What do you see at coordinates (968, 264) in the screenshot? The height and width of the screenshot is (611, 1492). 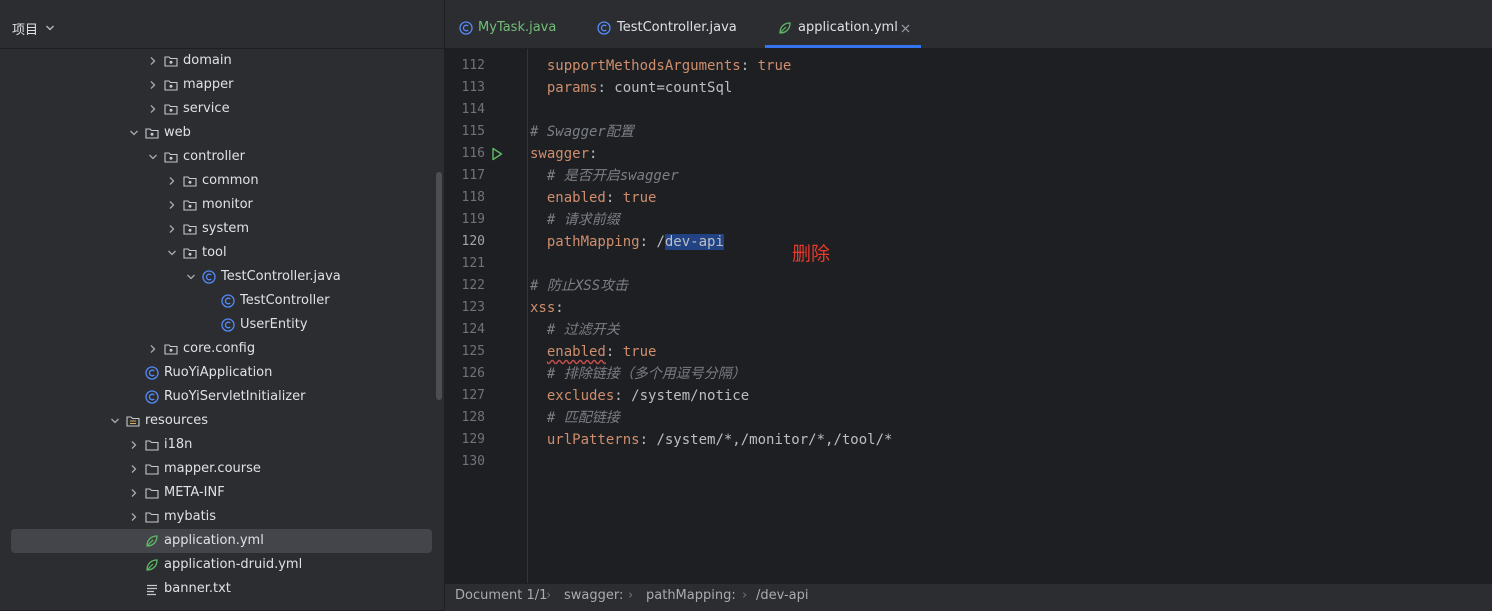 I see `code-line: 121` at bounding box center [968, 264].